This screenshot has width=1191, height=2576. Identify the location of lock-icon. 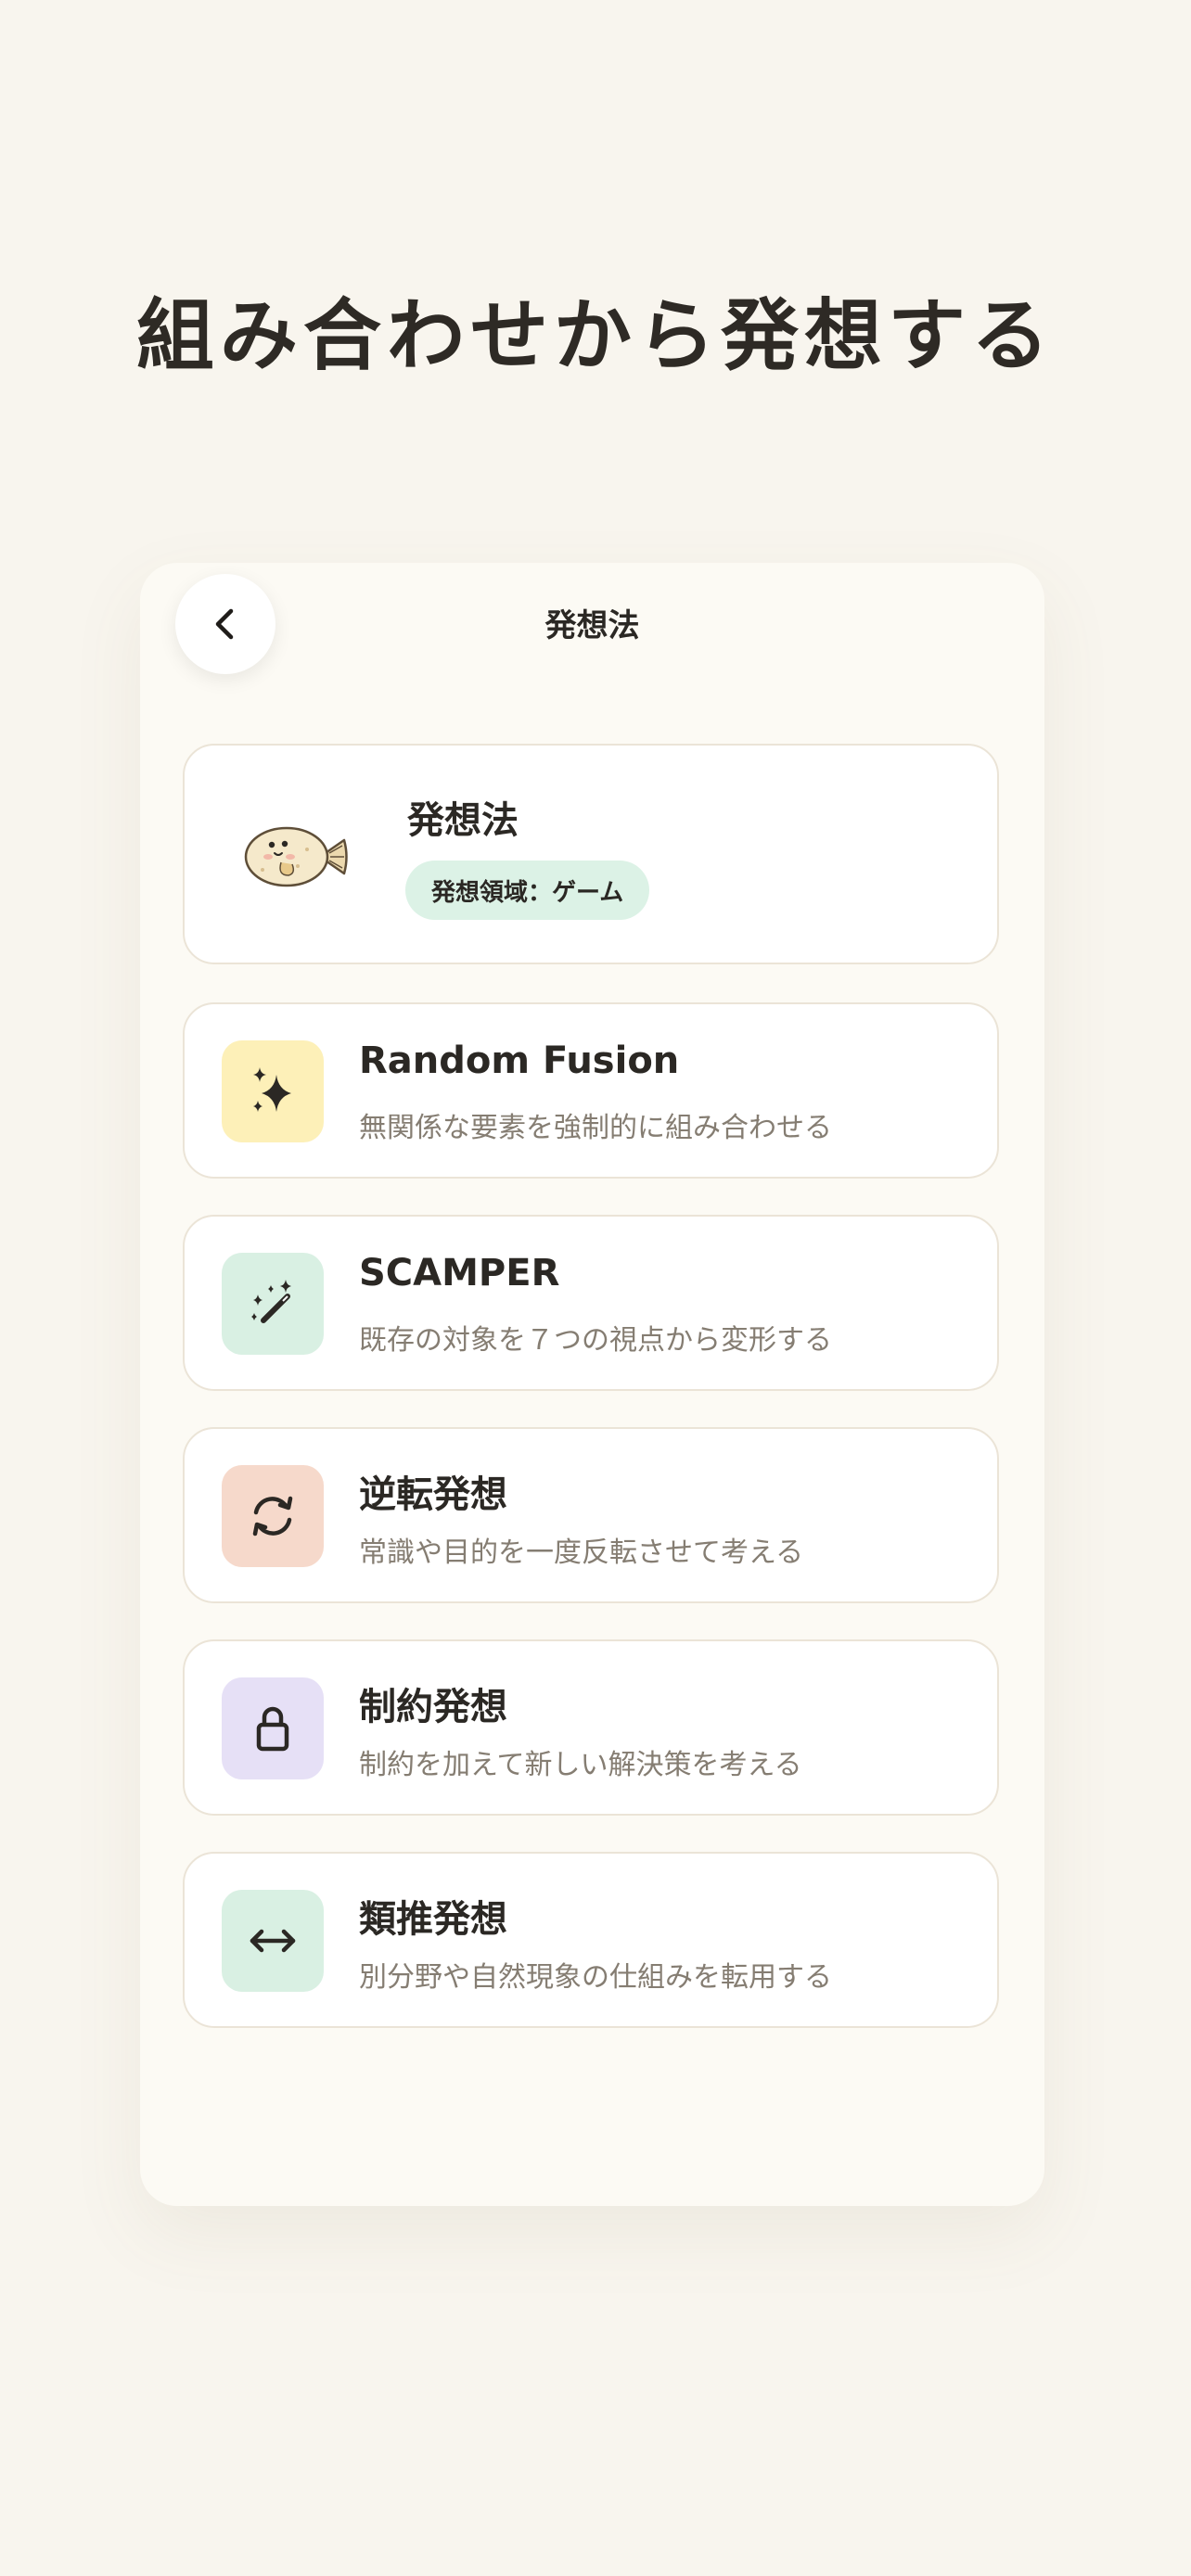
(272, 1729).